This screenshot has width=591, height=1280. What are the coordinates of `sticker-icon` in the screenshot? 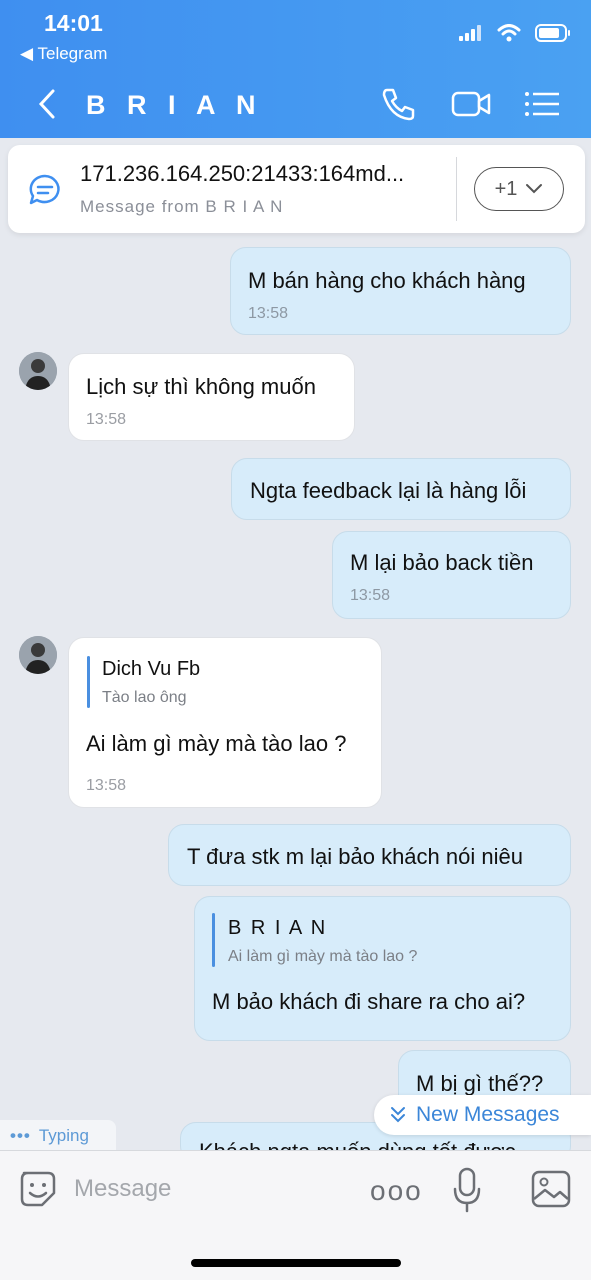 It's located at (38, 1189).